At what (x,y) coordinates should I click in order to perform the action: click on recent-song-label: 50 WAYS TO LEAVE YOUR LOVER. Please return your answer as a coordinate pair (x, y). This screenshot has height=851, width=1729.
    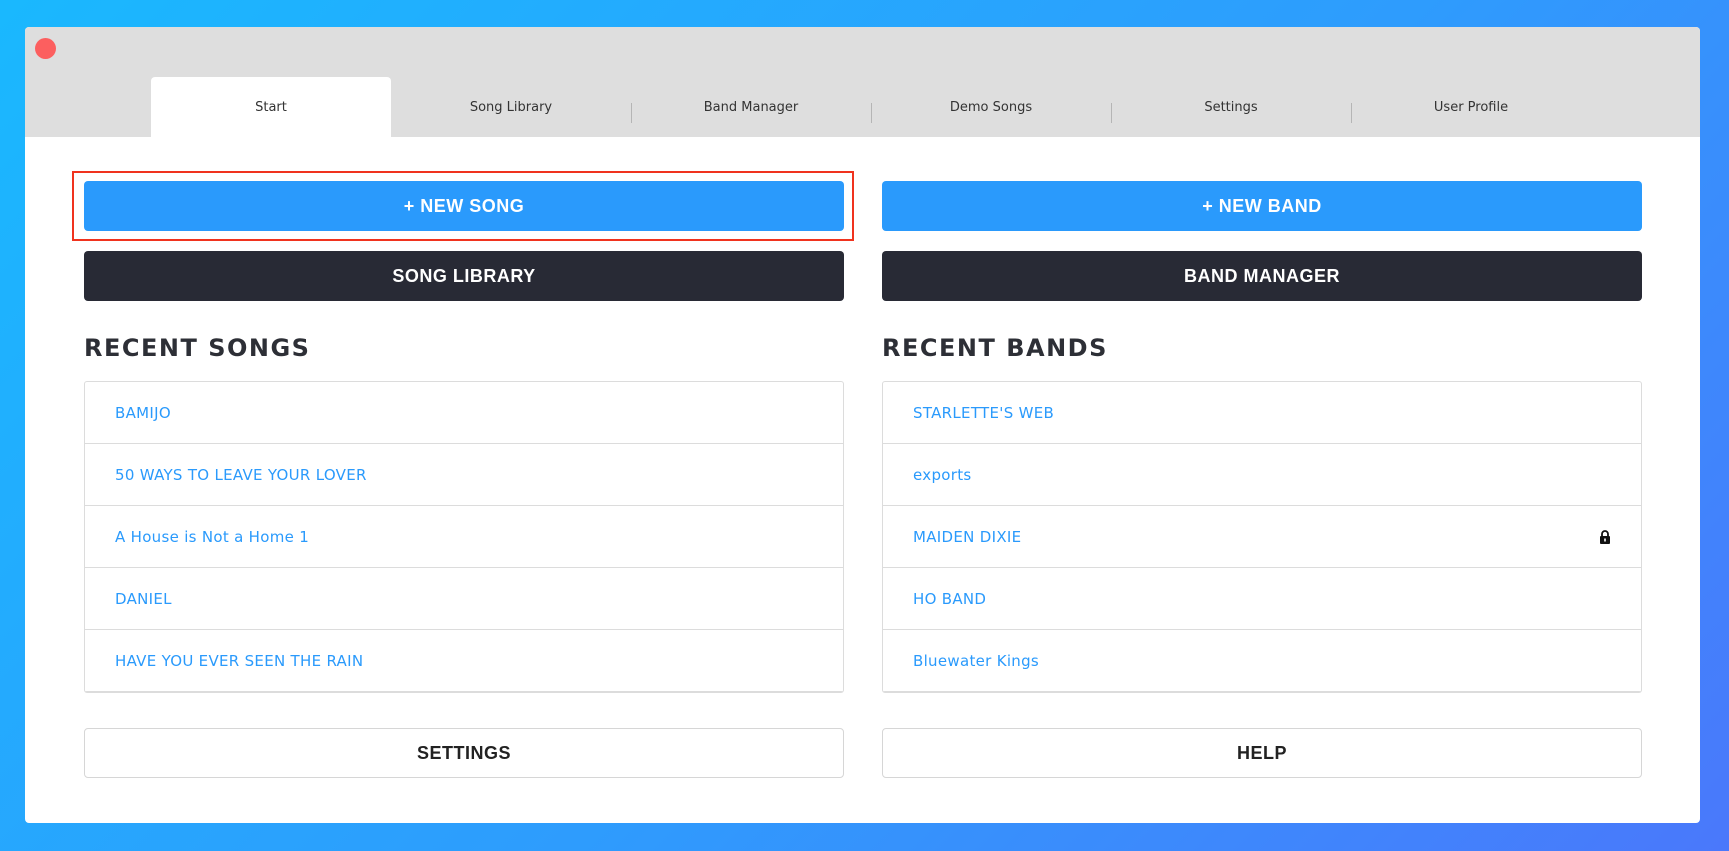
    Looking at the image, I should click on (241, 474).